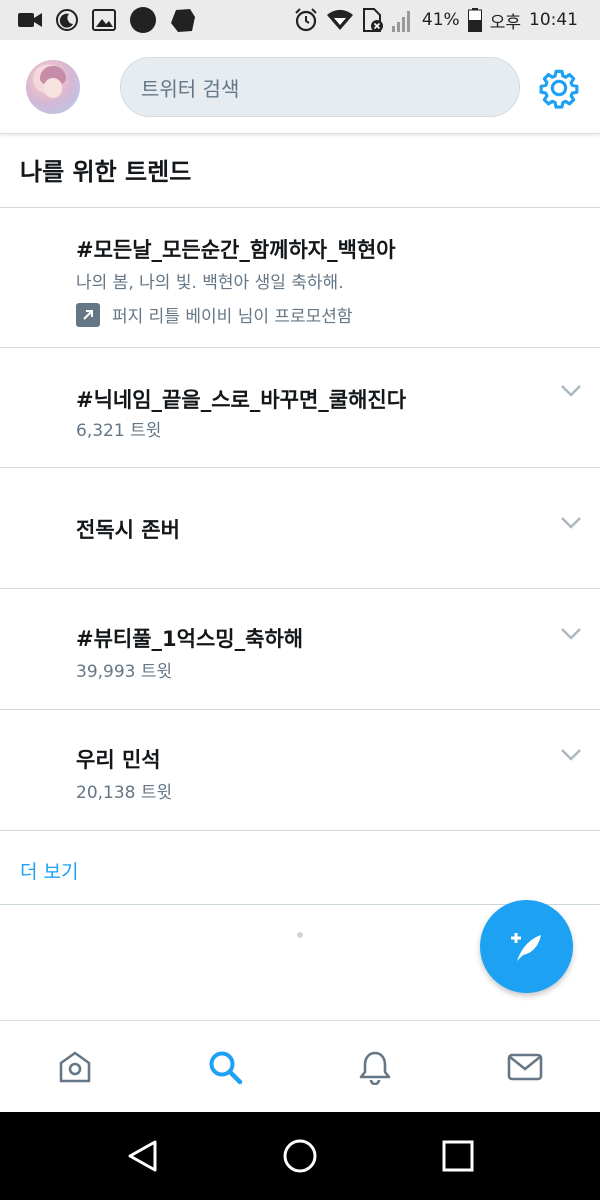 The width and height of the screenshot is (600, 1200). I want to click on trend-tweet-count: 39,993 트윗, so click(124, 672).